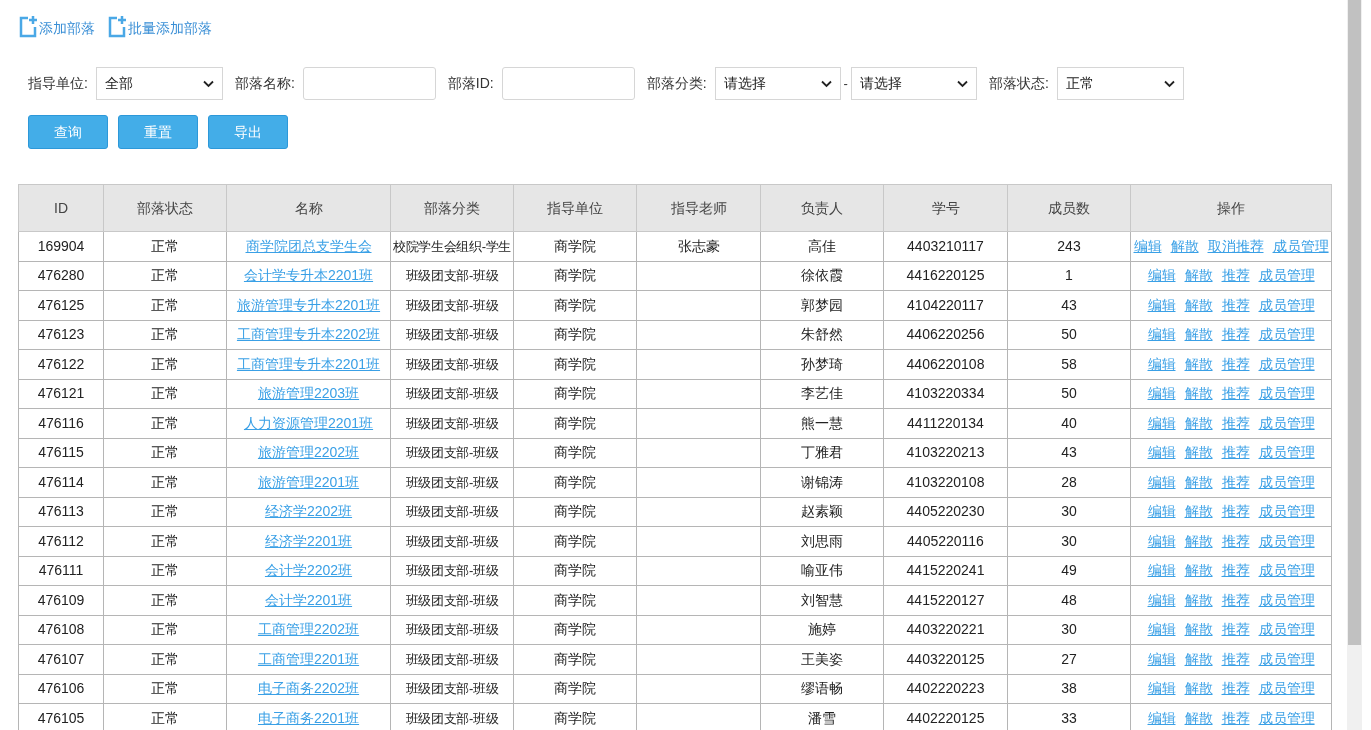 The image size is (1371, 730). What do you see at coordinates (1354, 322) in the screenshot?
I see `scrollbar-thumb` at bounding box center [1354, 322].